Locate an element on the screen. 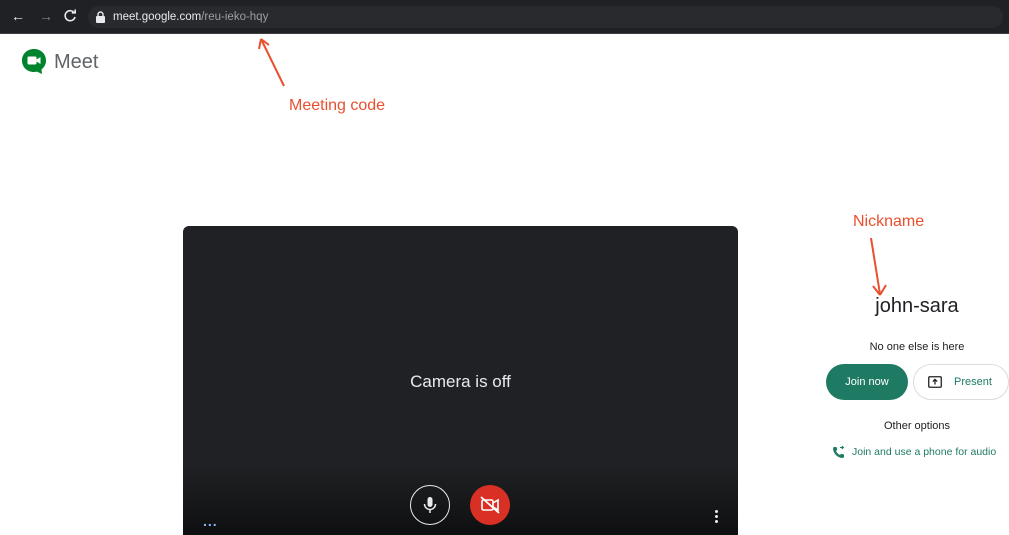 Image resolution: width=1009 pixels, height=535 pixels. phone-audio-label: Join and use a phone for audio is located at coordinates (924, 452).